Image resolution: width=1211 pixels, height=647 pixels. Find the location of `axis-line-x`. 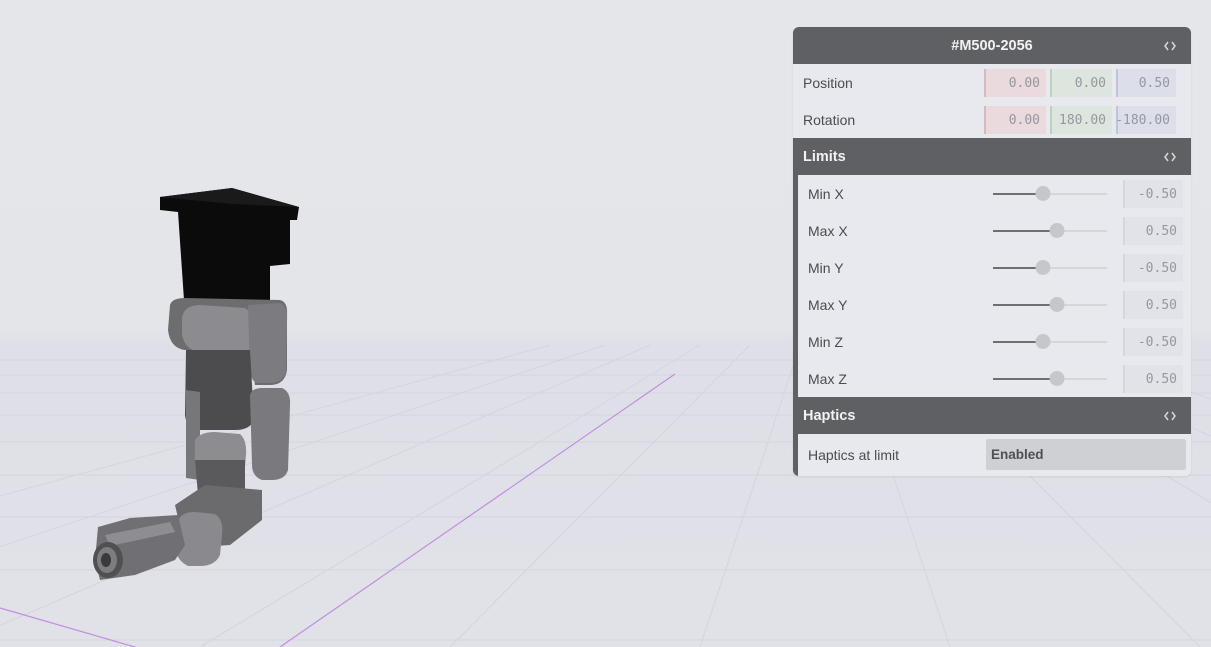

axis-line-x is located at coordinates (68, 627).